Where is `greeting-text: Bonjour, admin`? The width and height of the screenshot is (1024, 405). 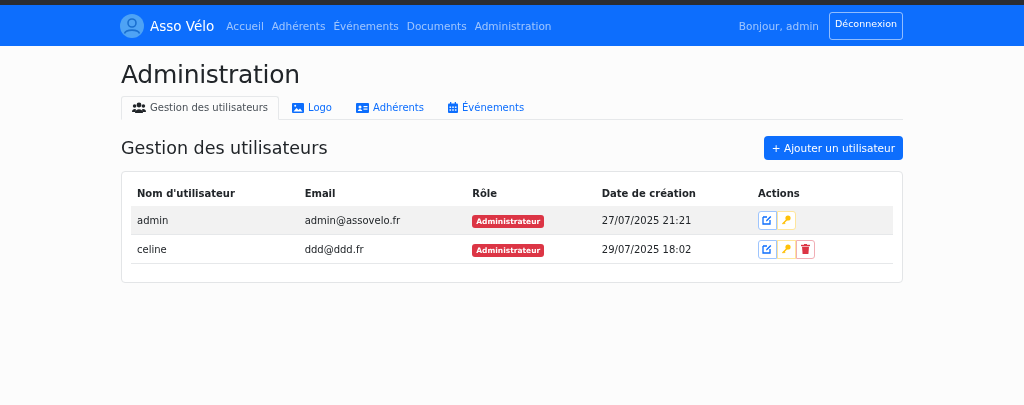
greeting-text: Bonjour, admin is located at coordinates (778, 25).